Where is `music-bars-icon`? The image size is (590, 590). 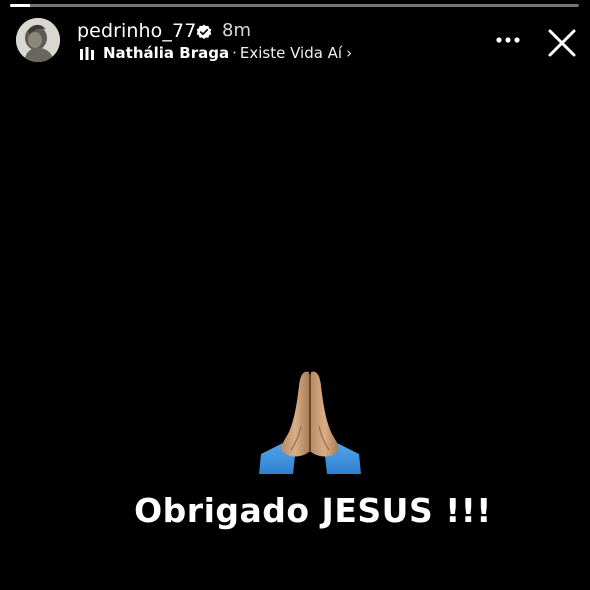
music-bars-icon is located at coordinates (87, 53).